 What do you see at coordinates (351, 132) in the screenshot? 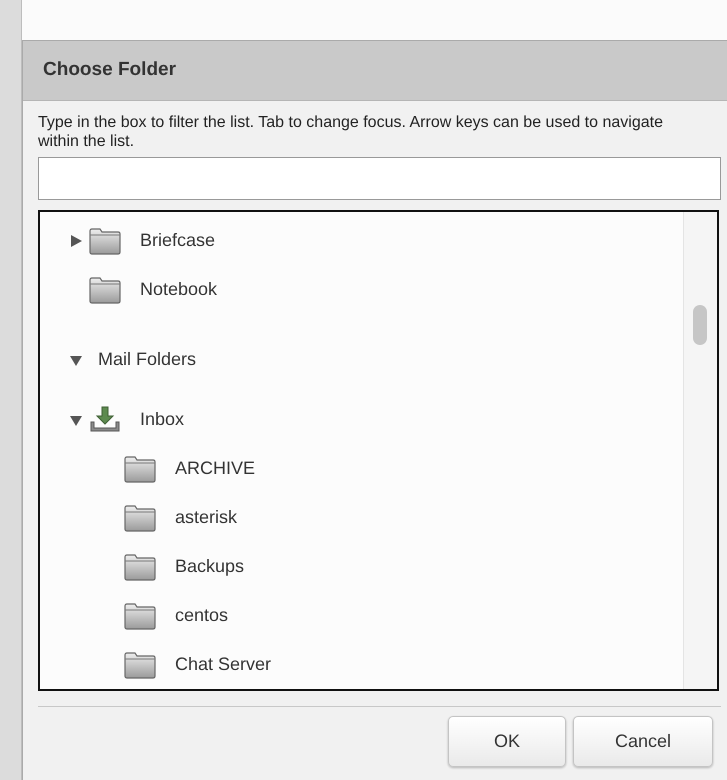
I see `instructions-text: Type in the box to filter the list. Tab to change focus. Arrow keys can be used to navigate within the list.` at bounding box center [351, 132].